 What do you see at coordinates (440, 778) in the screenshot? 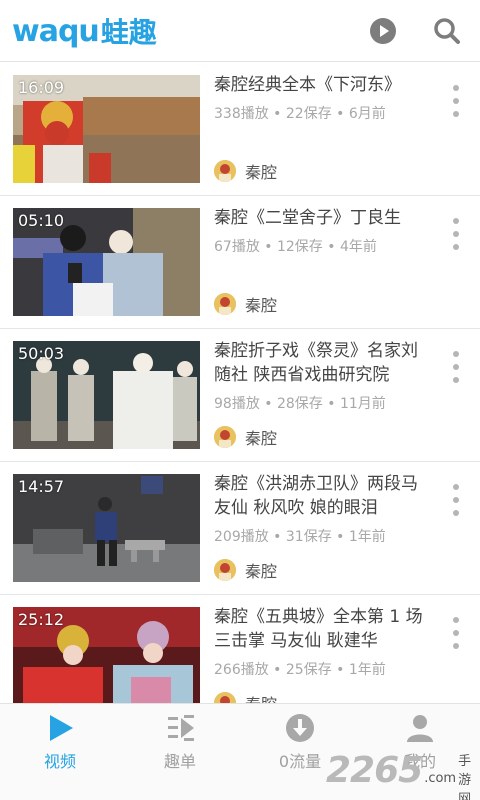
I see `watermark-dotcom: .com` at bounding box center [440, 778].